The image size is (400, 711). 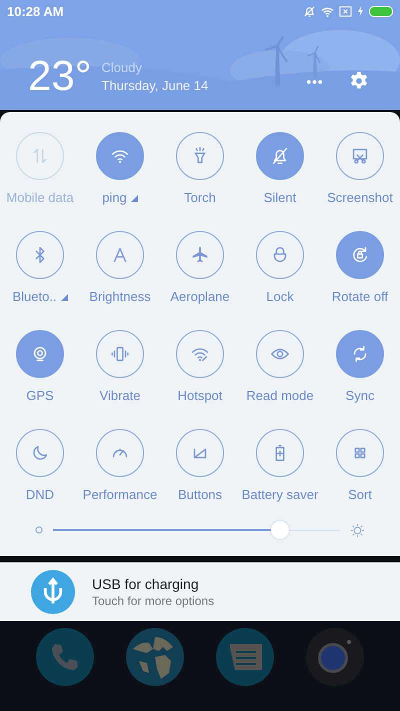 What do you see at coordinates (360, 494) in the screenshot?
I see `toggle-label: Sort` at bounding box center [360, 494].